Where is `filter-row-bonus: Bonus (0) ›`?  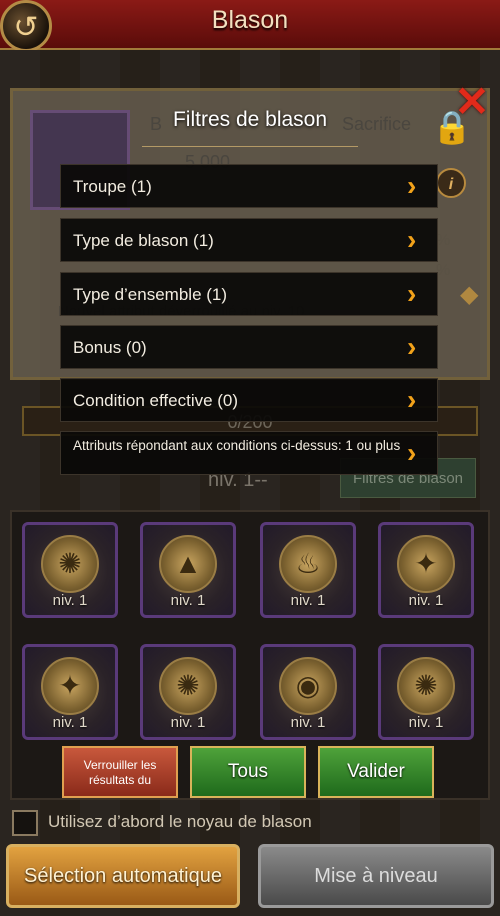
filter-row-bonus: Bonus (0) › is located at coordinates (249, 347).